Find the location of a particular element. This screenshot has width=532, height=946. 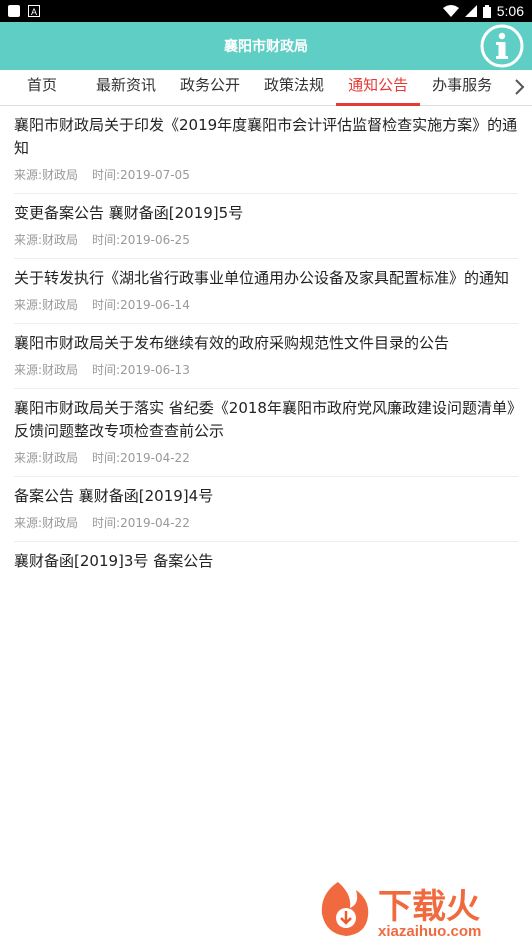

item-time: 时间:2019-06-14 is located at coordinates (141, 305).